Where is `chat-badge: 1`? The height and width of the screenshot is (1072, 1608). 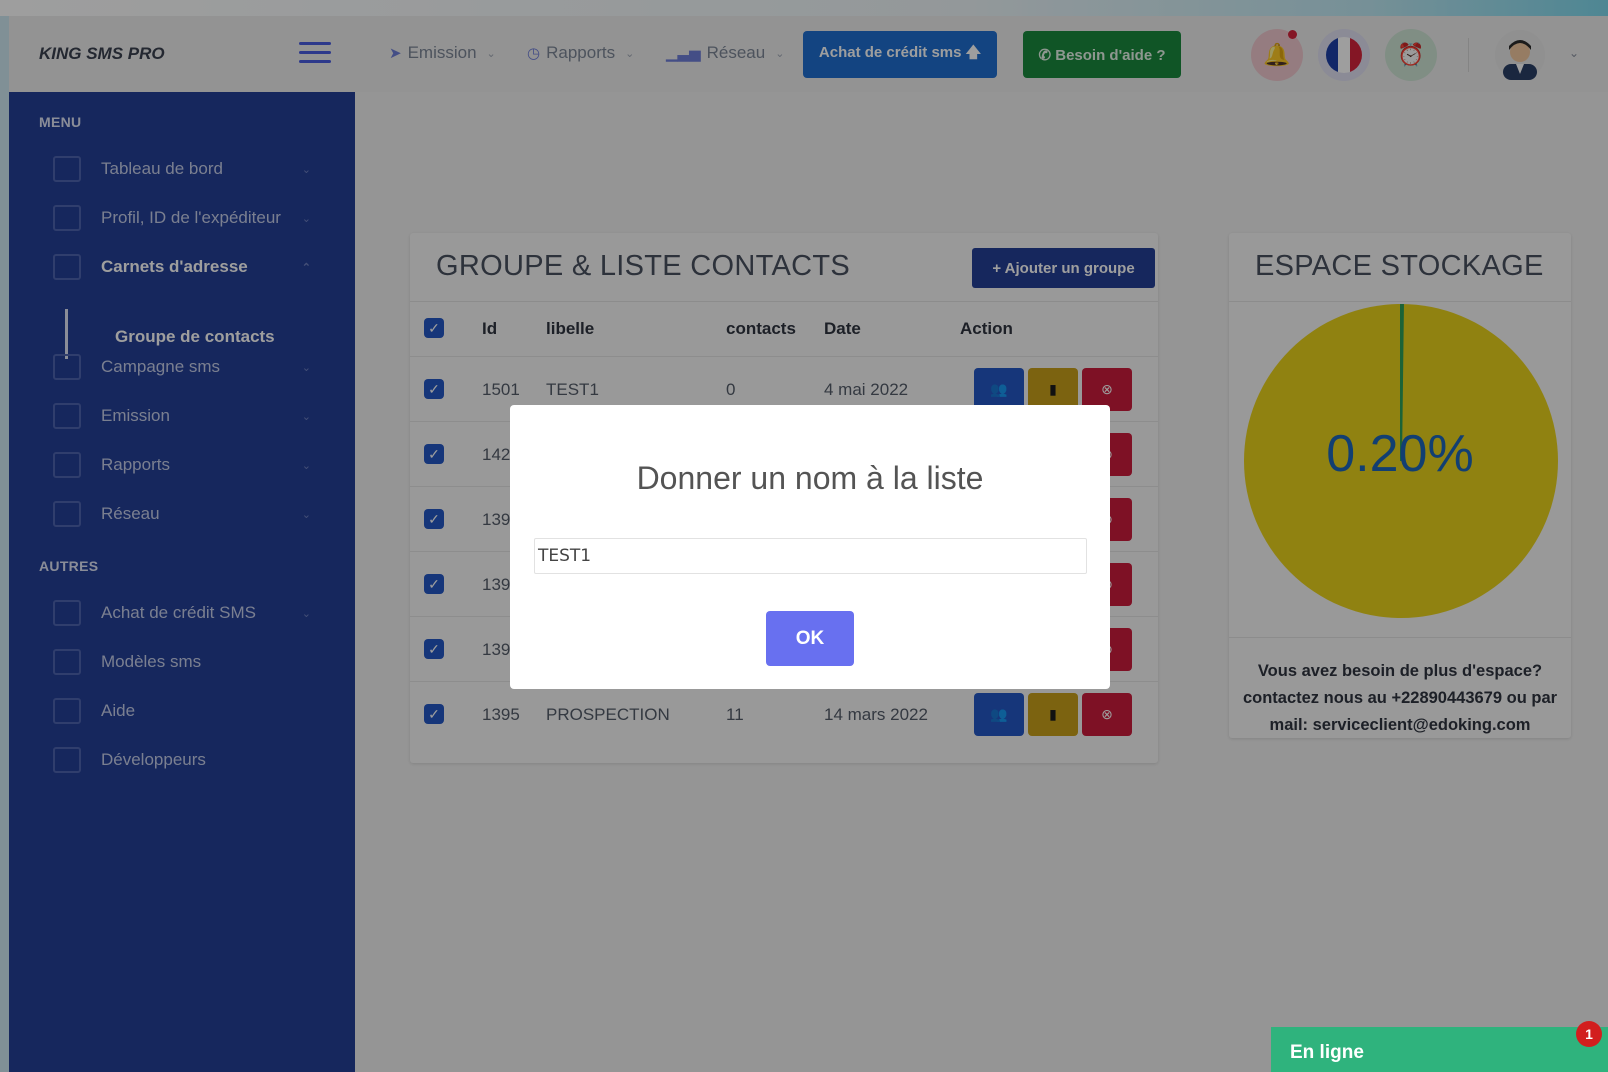 chat-badge: 1 is located at coordinates (1589, 1034).